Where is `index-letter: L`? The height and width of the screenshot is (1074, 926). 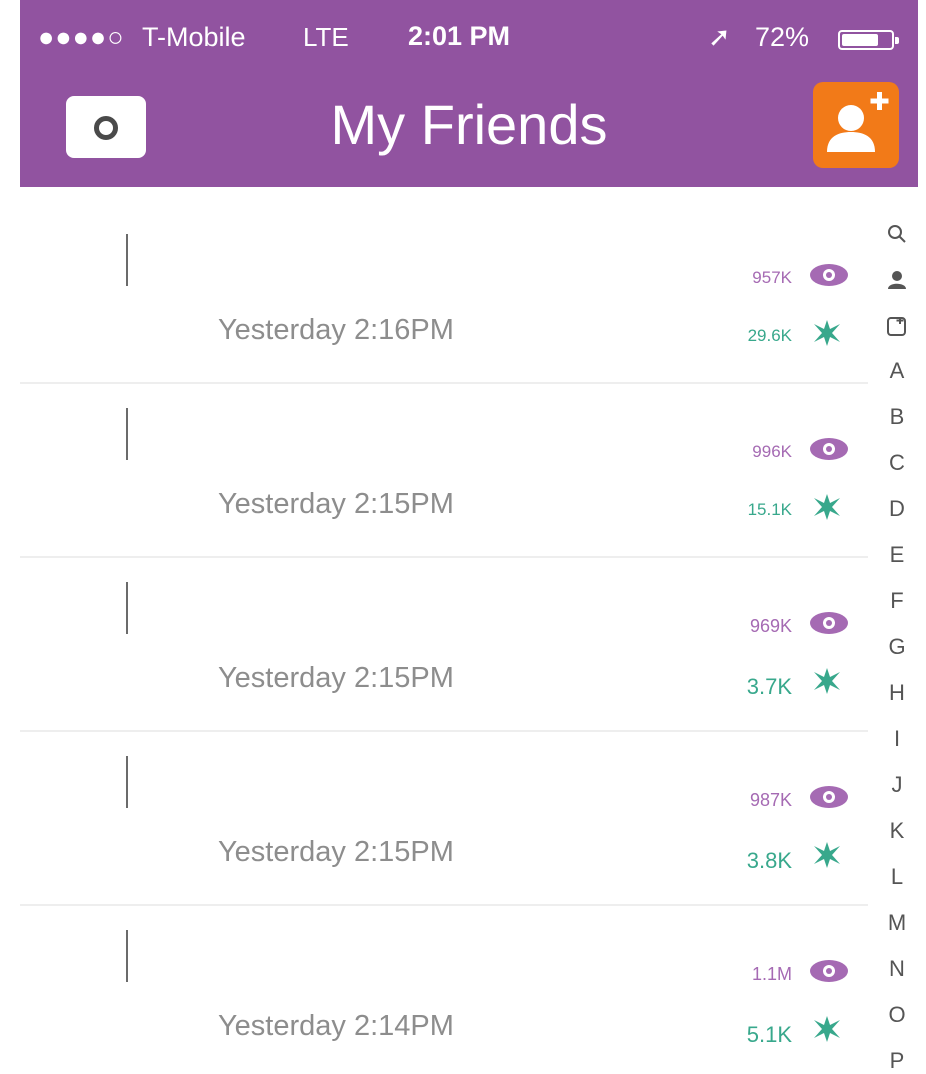 index-letter: L is located at coordinates (897, 877).